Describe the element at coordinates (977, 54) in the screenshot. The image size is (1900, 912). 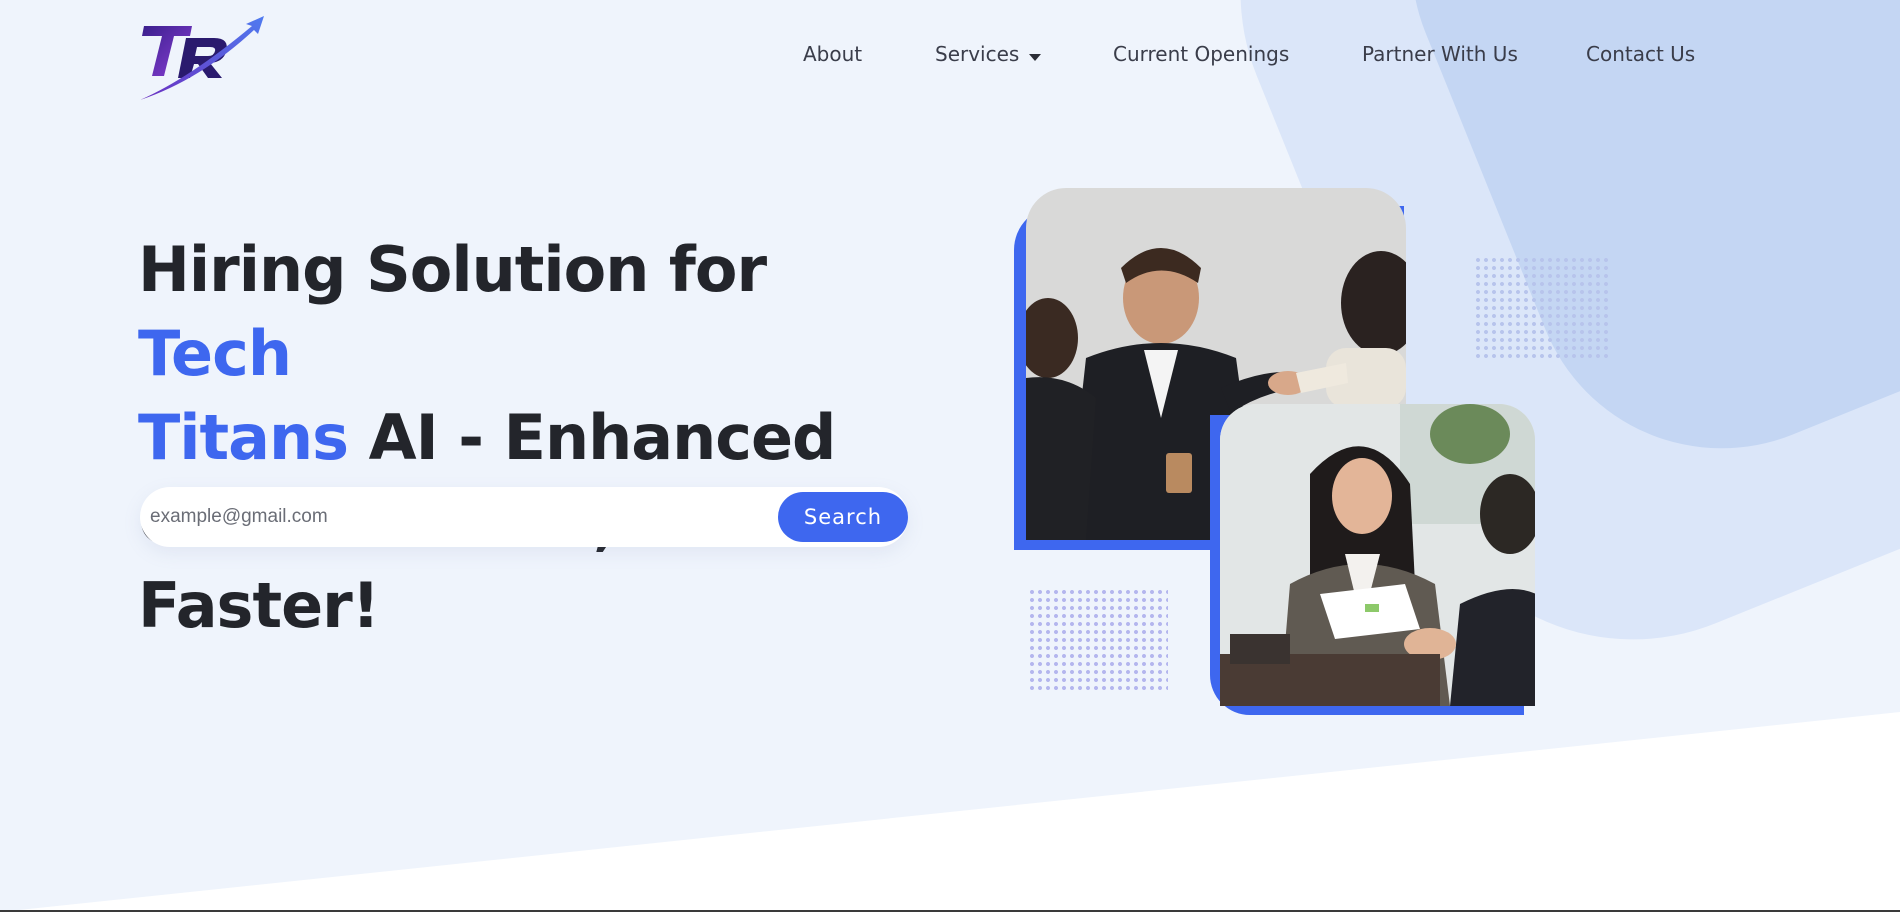
I see `nav-services: Services` at that location.